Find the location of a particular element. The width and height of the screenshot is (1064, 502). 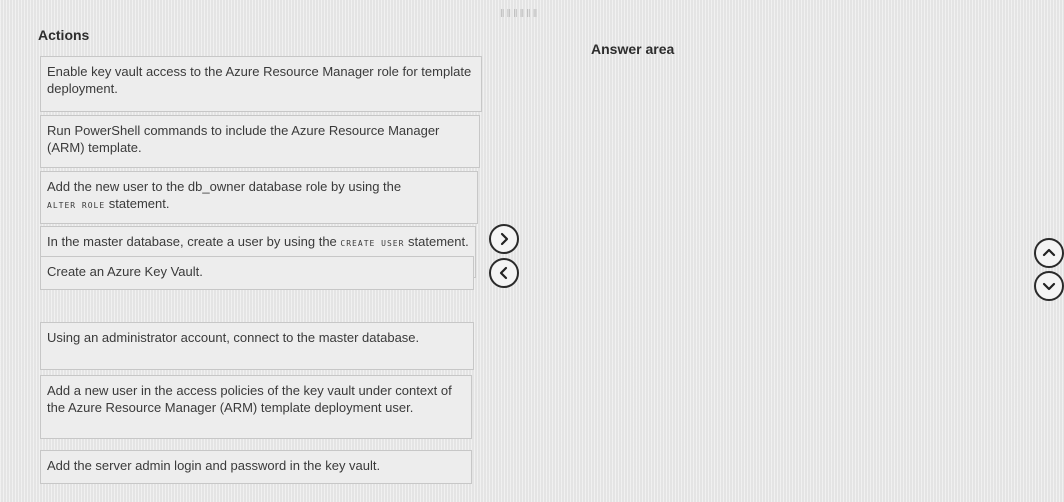

top-handle-dots: ‖‖‖‖‖‖ is located at coordinates (520, 14).